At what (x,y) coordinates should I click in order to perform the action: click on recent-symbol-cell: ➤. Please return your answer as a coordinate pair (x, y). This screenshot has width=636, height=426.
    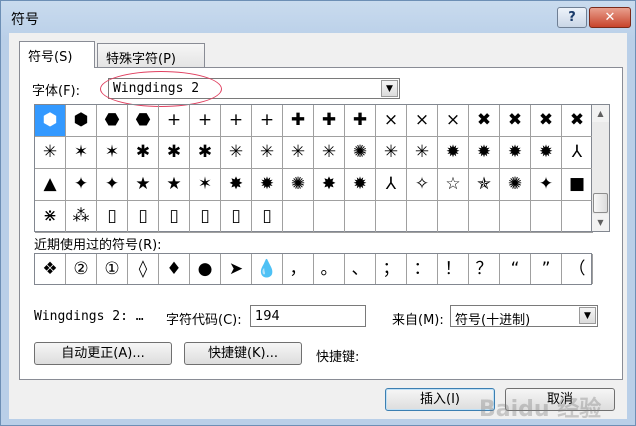
    Looking at the image, I should click on (236, 269).